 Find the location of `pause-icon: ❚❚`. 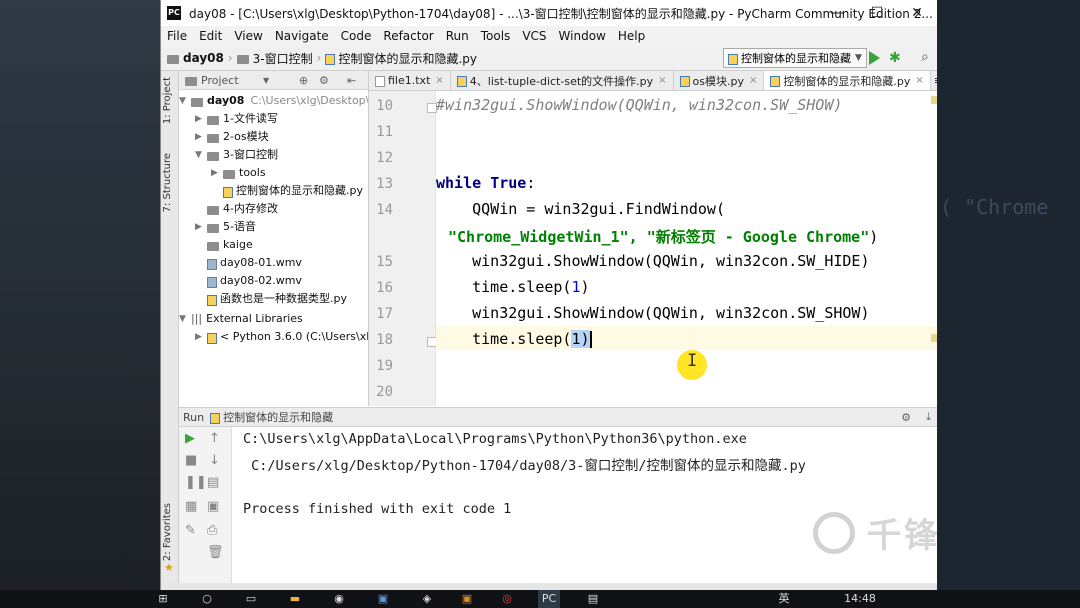

pause-icon: ❚❚ is located at coordinates (196, 482).